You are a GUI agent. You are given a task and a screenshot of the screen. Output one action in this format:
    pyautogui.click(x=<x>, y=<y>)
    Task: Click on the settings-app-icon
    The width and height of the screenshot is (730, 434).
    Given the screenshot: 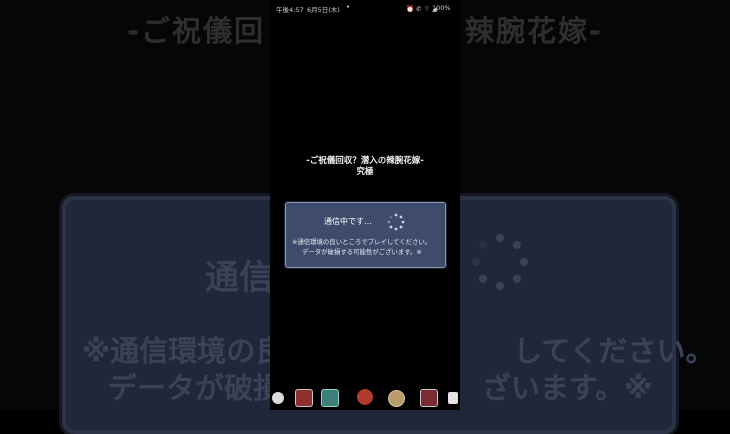 What is the action you would take?
    pyautogui.click(x=278, y=398)
    